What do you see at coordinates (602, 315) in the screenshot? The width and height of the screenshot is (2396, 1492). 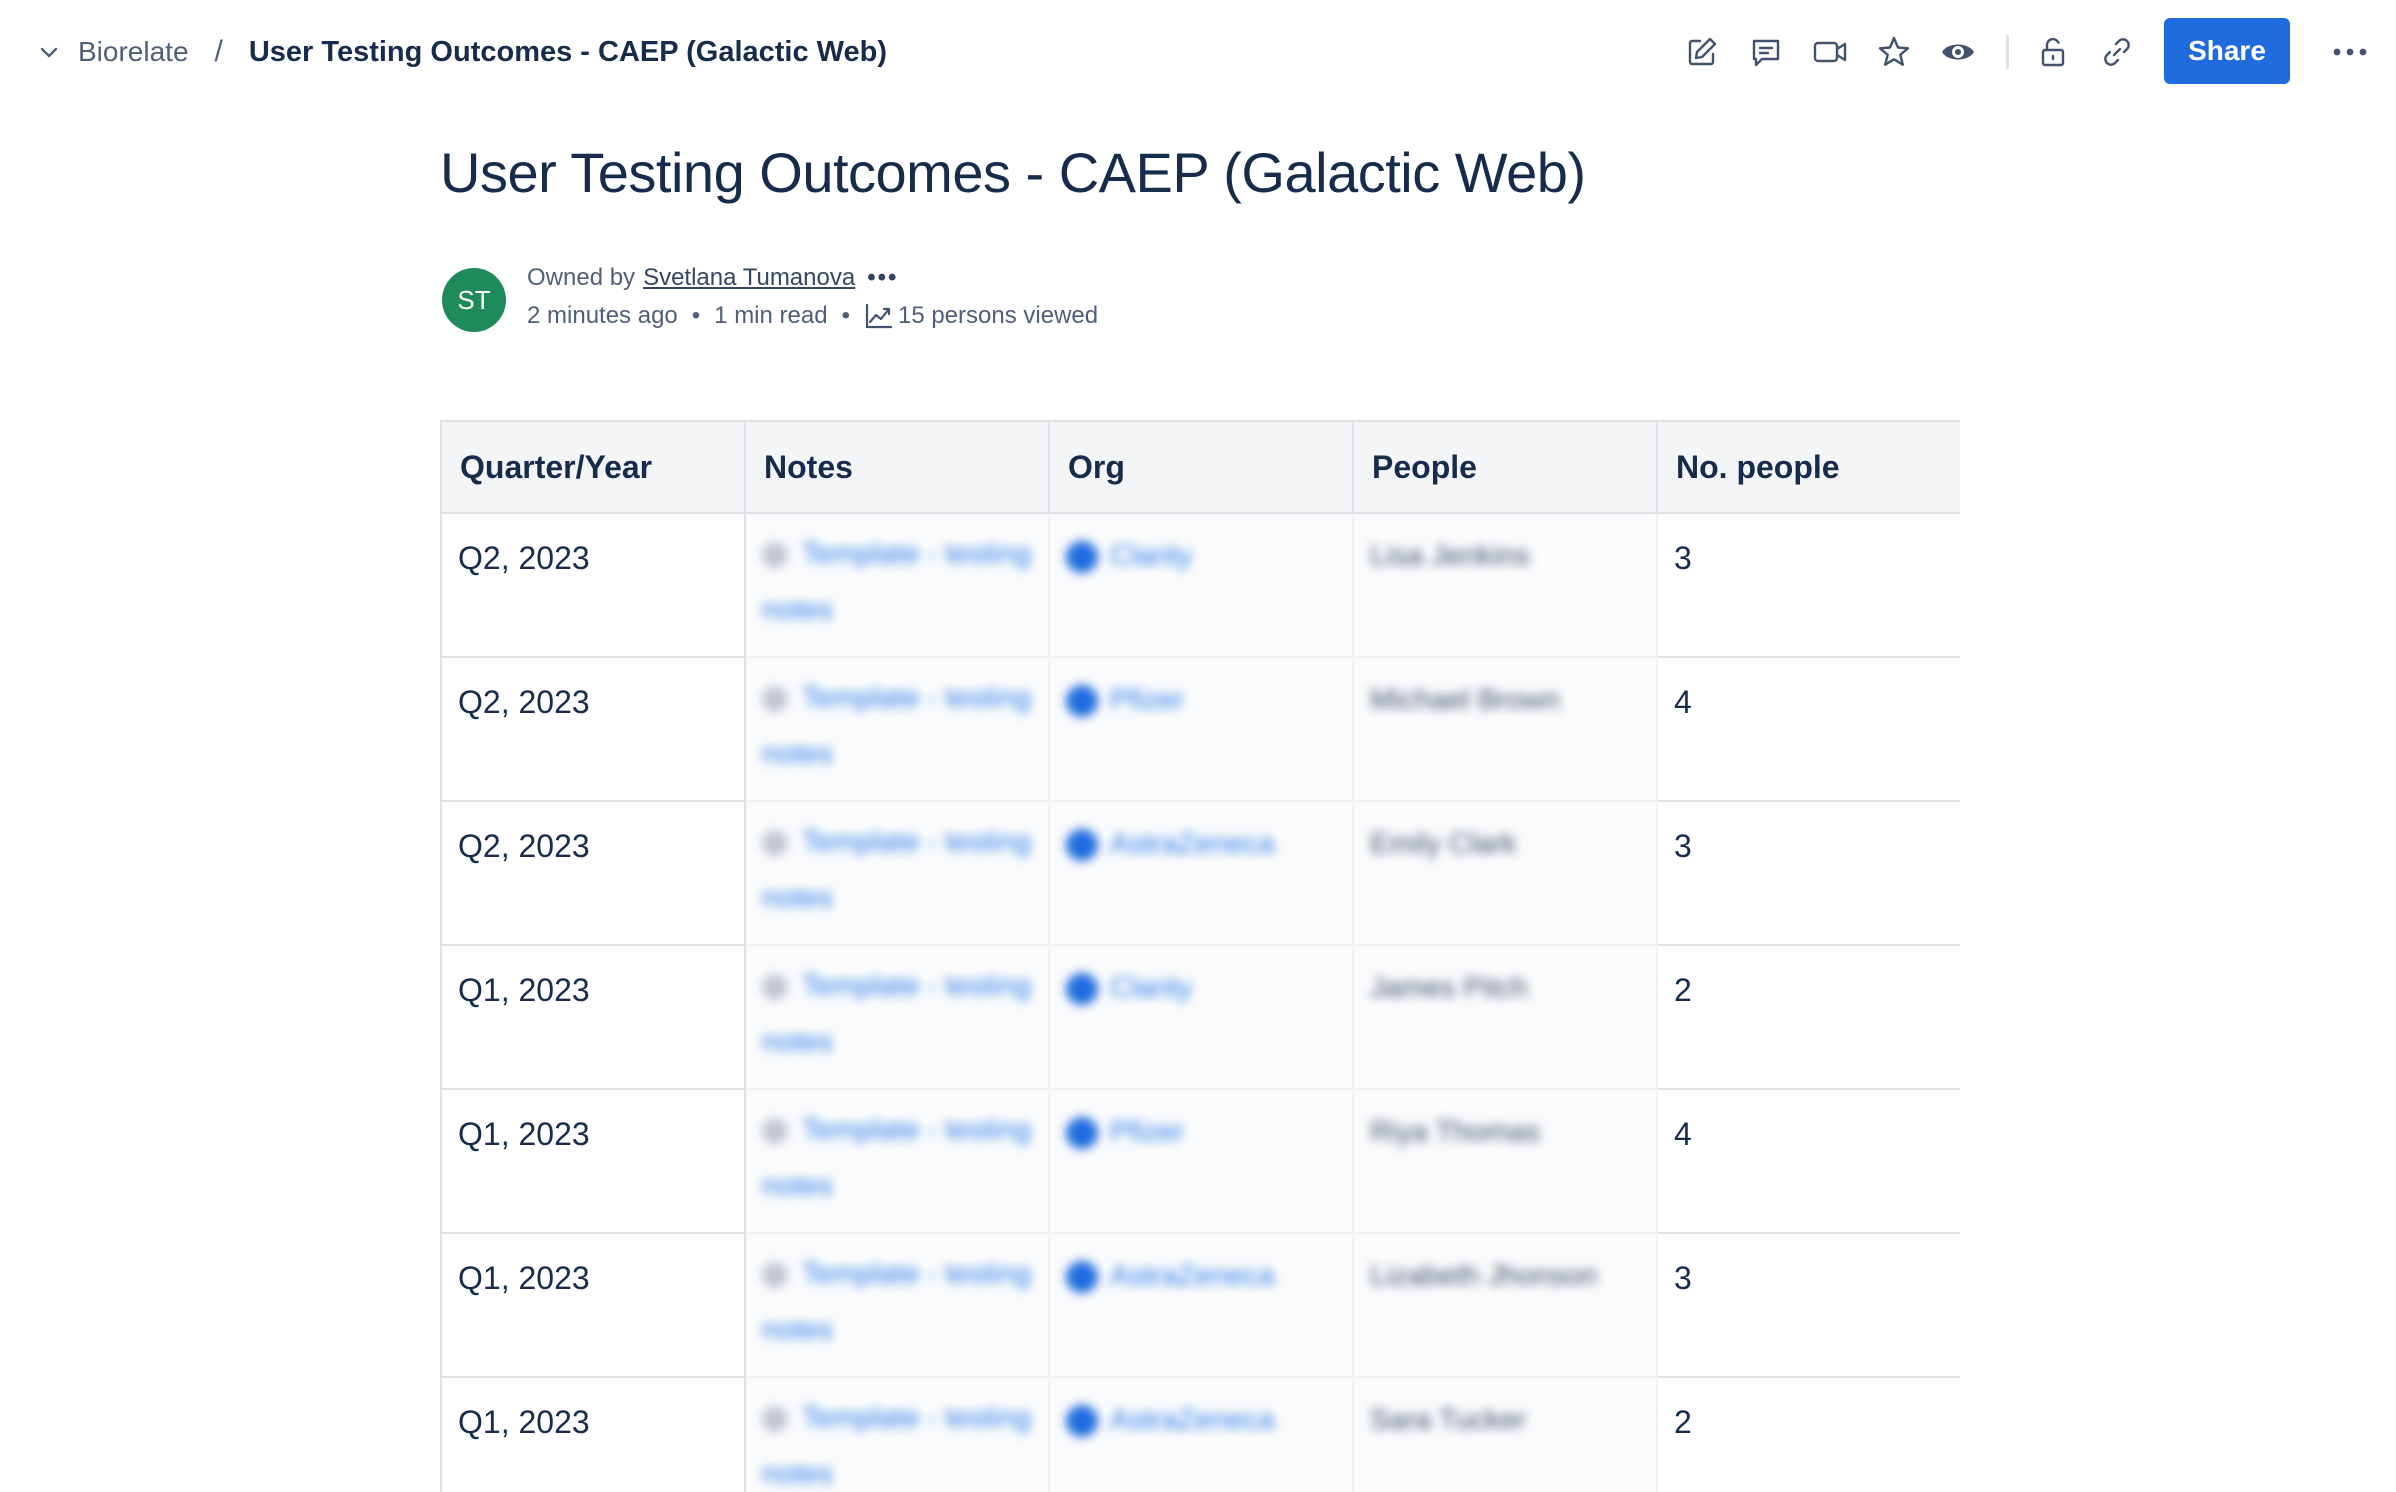 I see `updated-time: 2 minutes ago` at bounding box center [602, 315].